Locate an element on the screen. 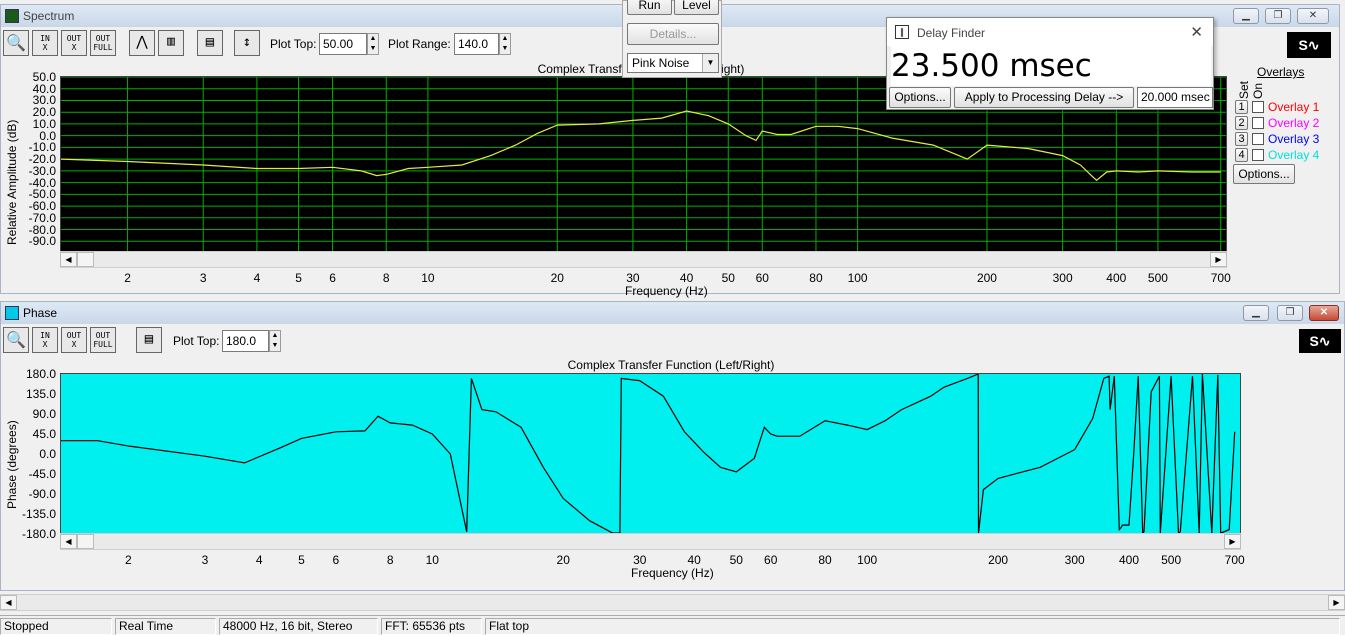 The width and height of the screenshot is (1345, 635). x-tick-label: 5 is located at coordinates (301, 560).